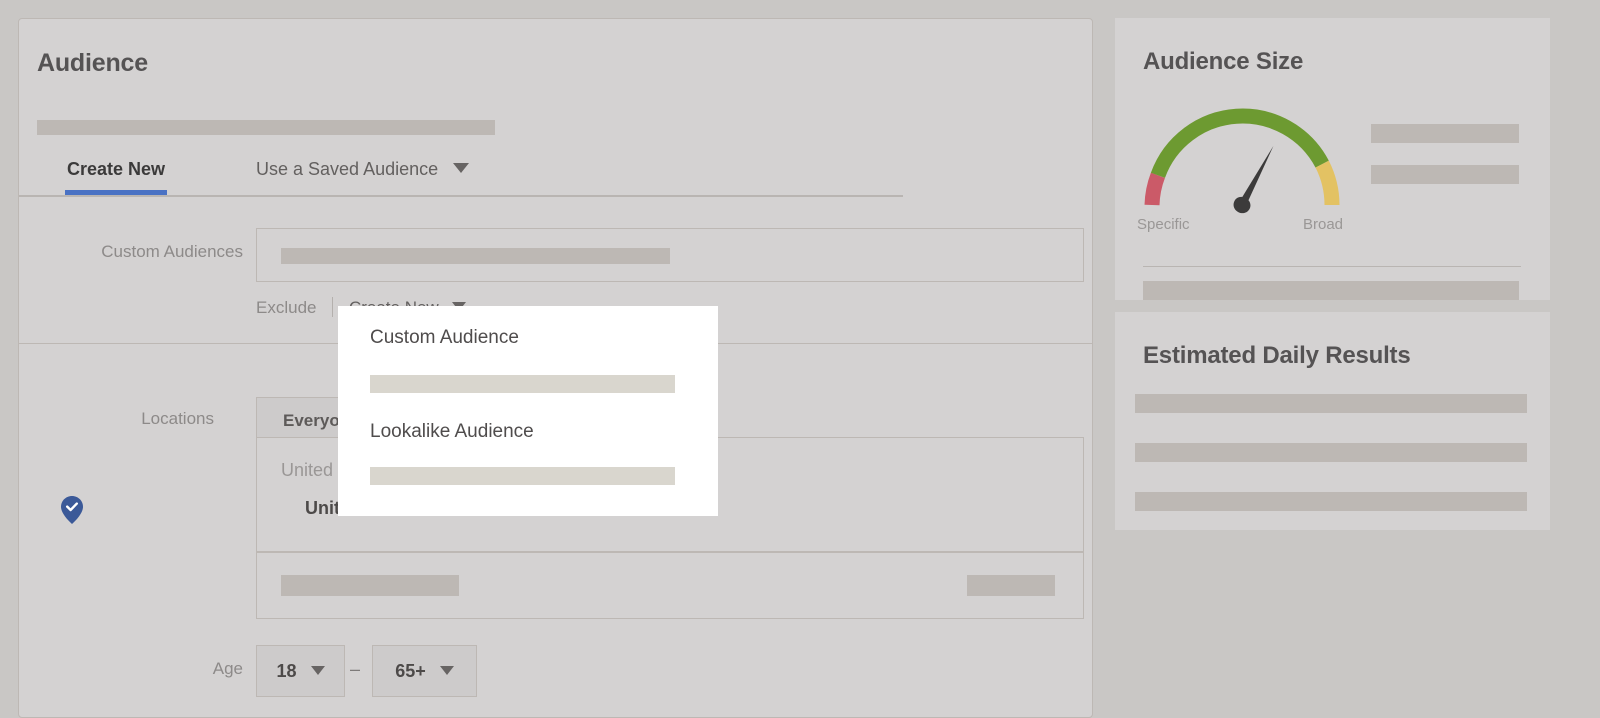 The height and width of the screenshot is (718, 1600). I want to click on tab-use-saved-audience: Use a Saved Audience, so click(363, 169).